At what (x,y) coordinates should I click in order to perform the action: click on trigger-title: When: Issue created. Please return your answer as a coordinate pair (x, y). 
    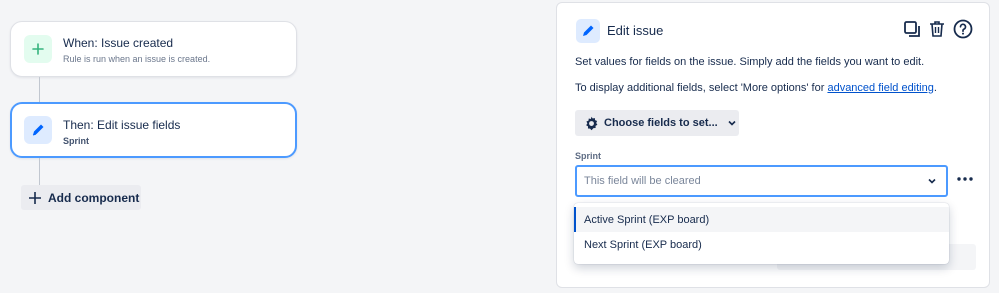
    Looking at the image, I should click on (118, 43).